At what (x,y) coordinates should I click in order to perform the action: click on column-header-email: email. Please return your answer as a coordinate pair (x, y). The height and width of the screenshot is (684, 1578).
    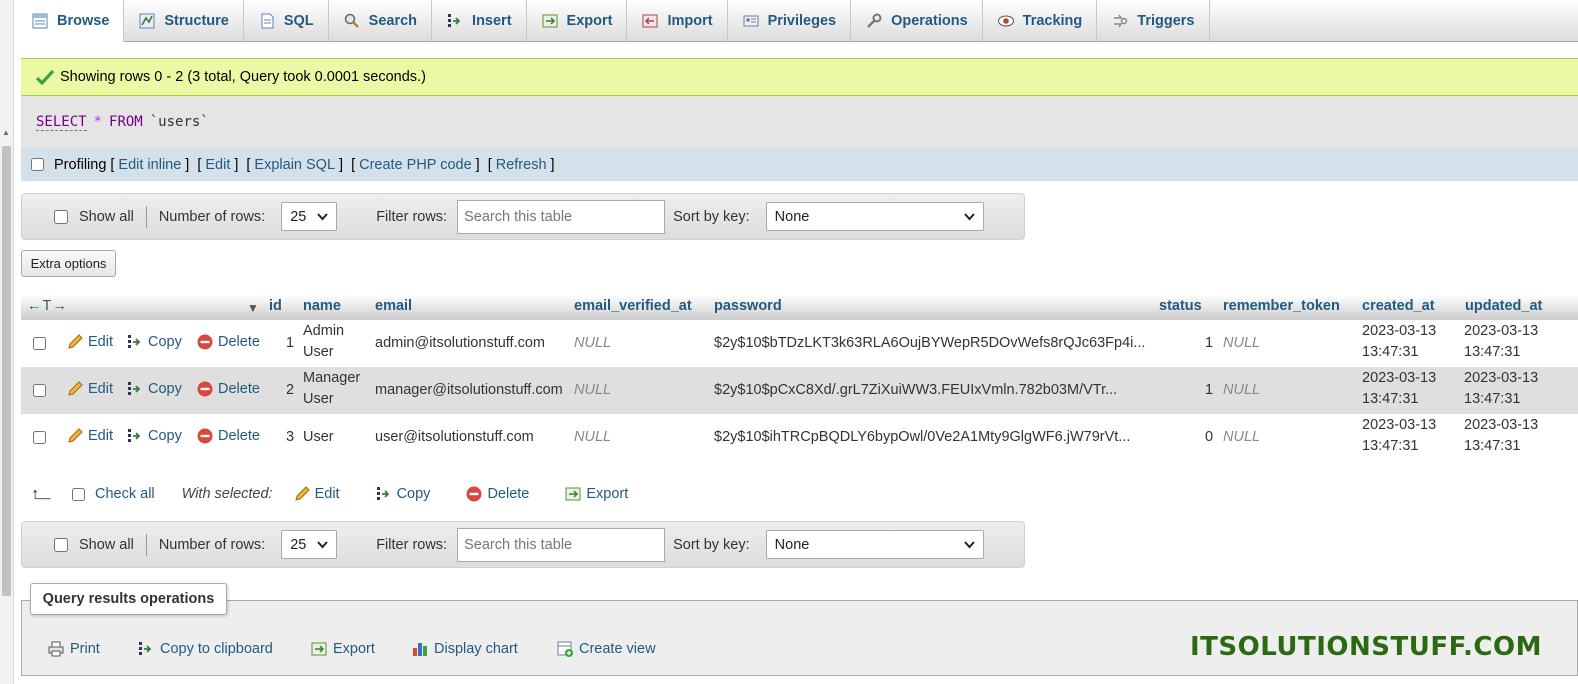
    Looking at the image, I should click on (393, 306).